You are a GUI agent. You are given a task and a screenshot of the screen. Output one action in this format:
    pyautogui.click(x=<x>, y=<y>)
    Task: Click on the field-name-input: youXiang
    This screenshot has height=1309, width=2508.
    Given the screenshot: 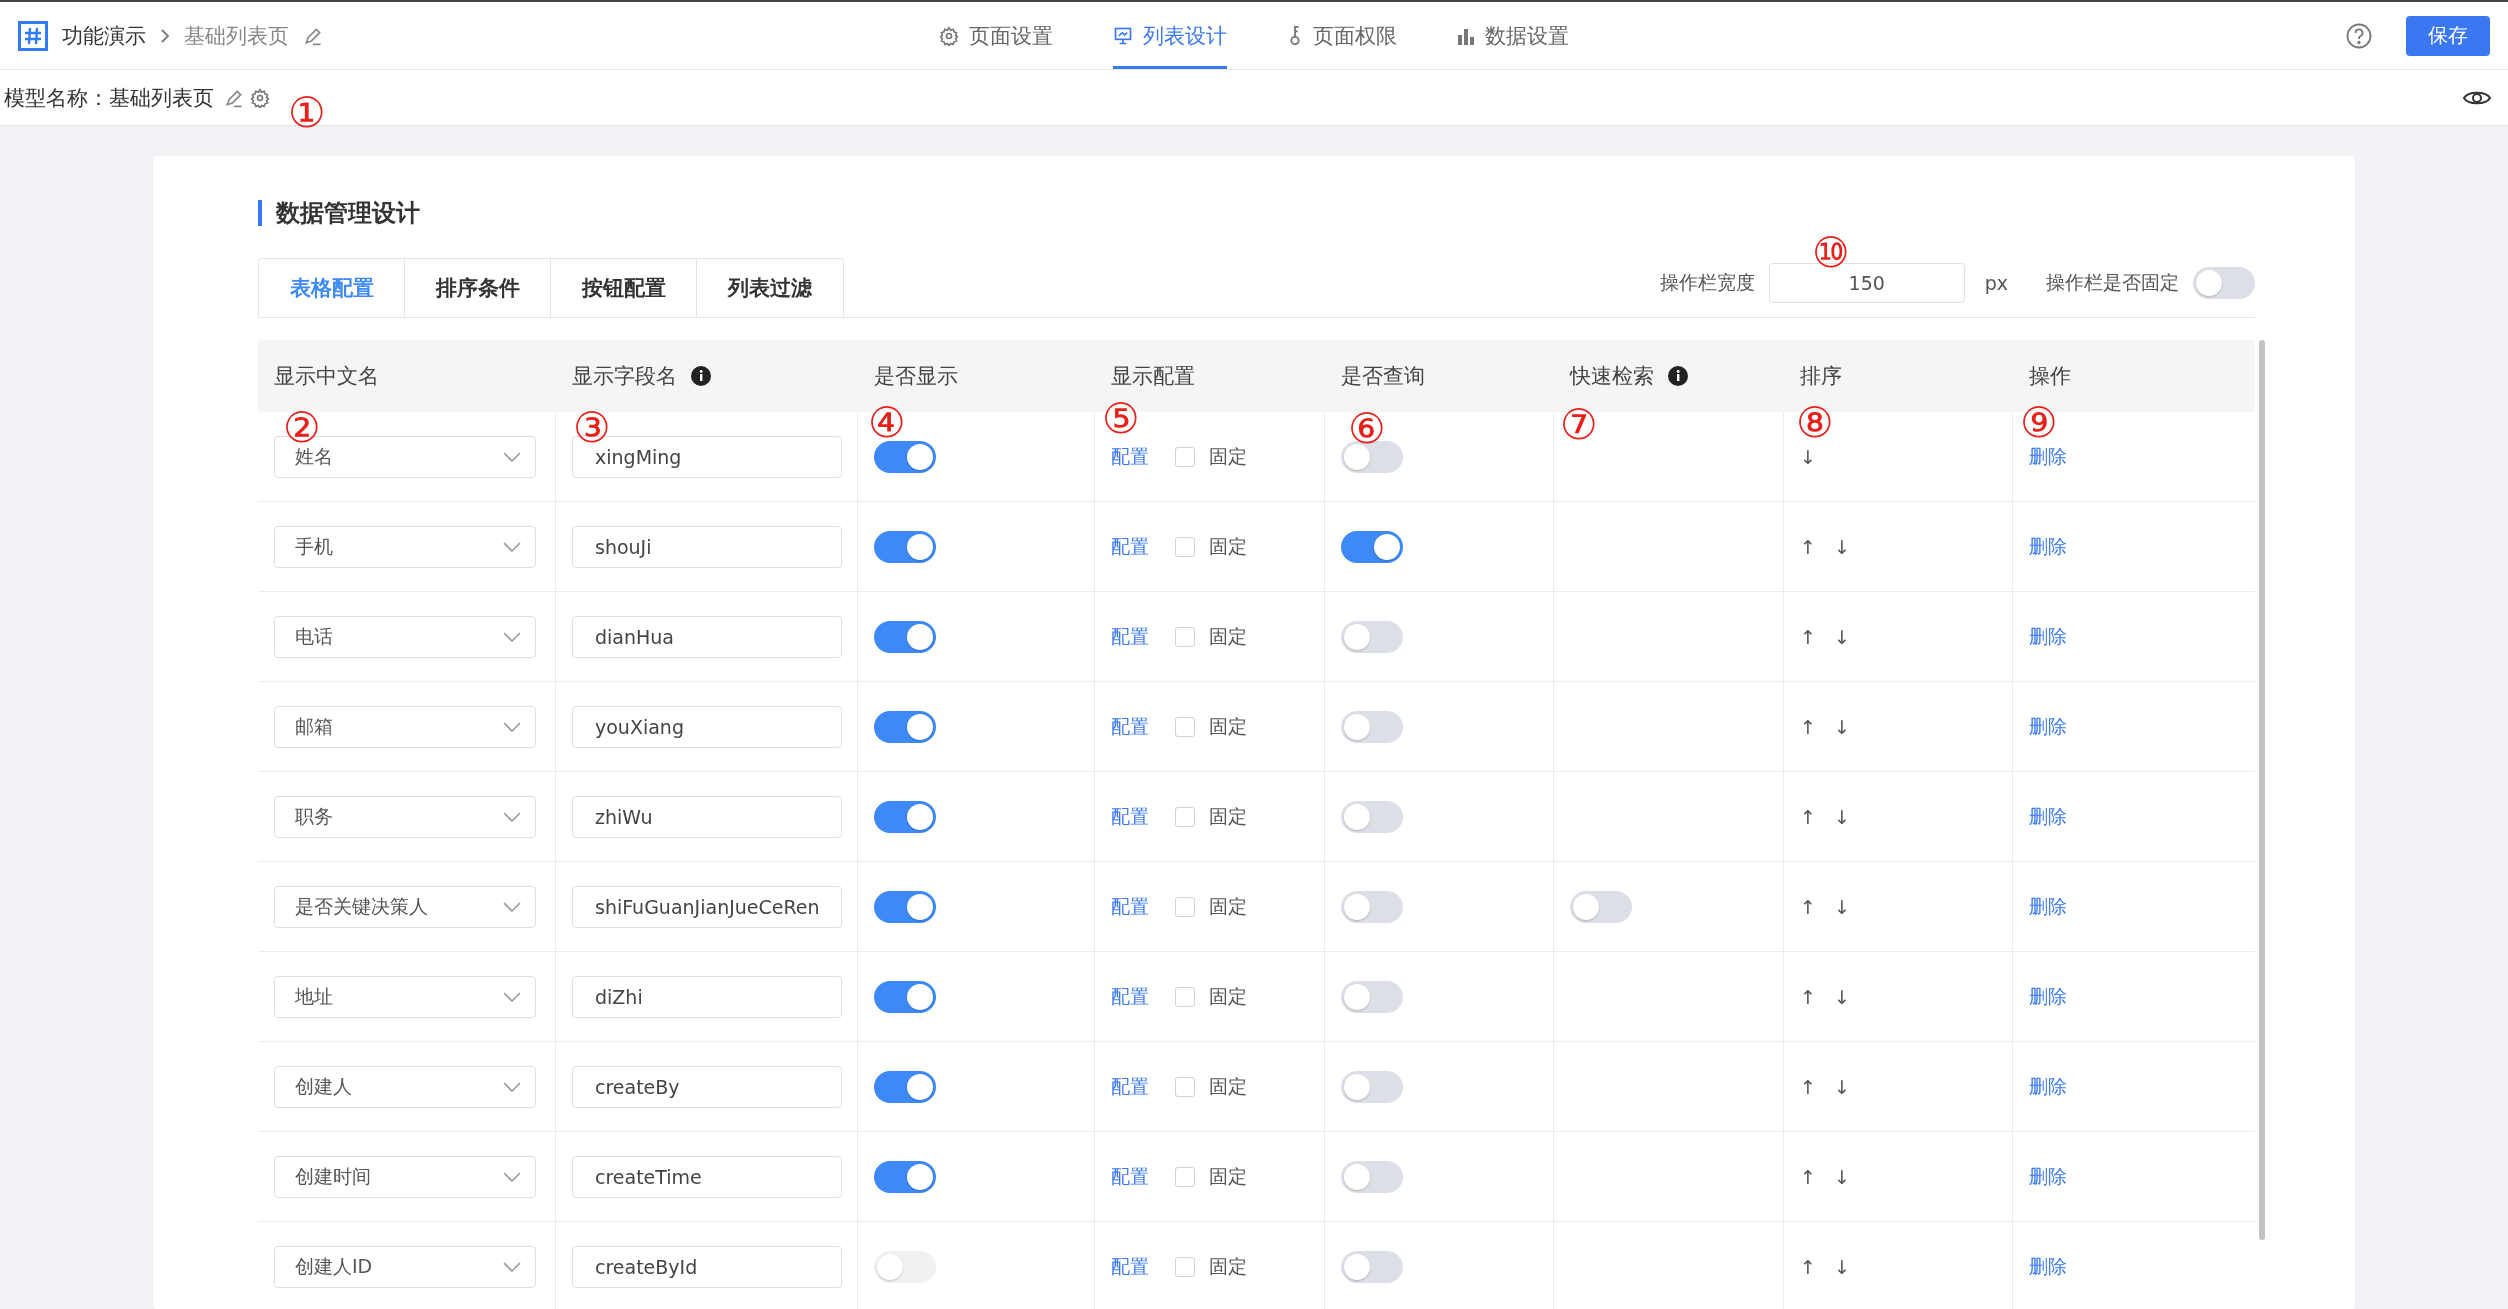 What is the action you would take?
    pyautogui.click(x=707, y=726)
    